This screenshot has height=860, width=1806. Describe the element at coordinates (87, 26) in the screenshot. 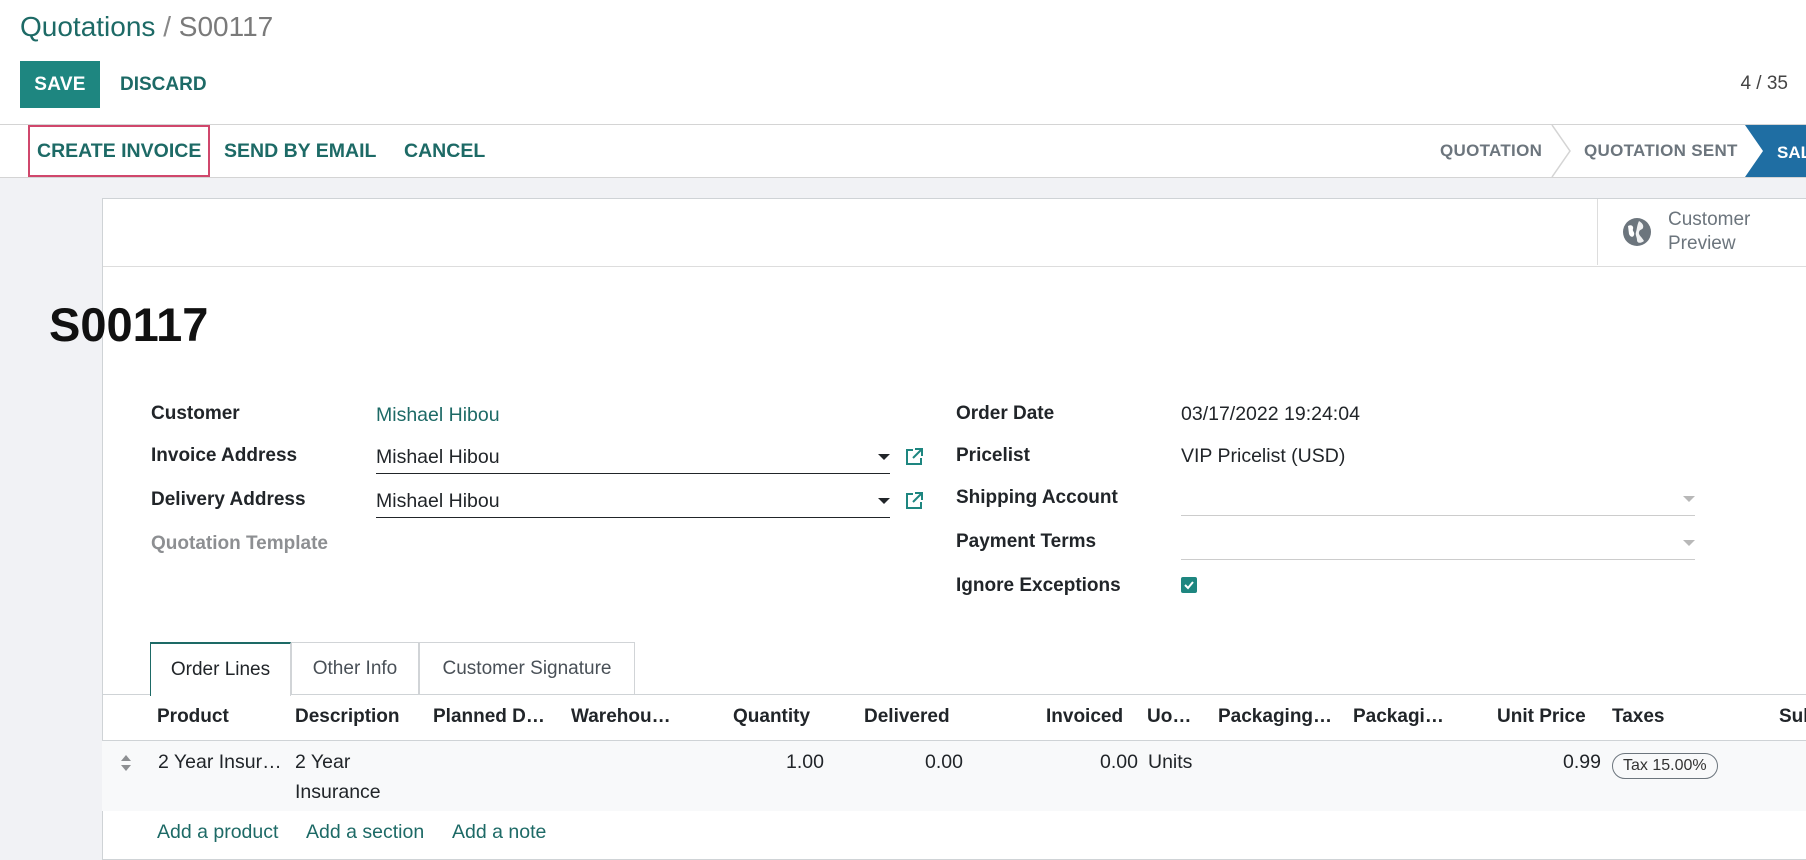

I see `breadcrumb-quotations-link: Quotations` at that location.